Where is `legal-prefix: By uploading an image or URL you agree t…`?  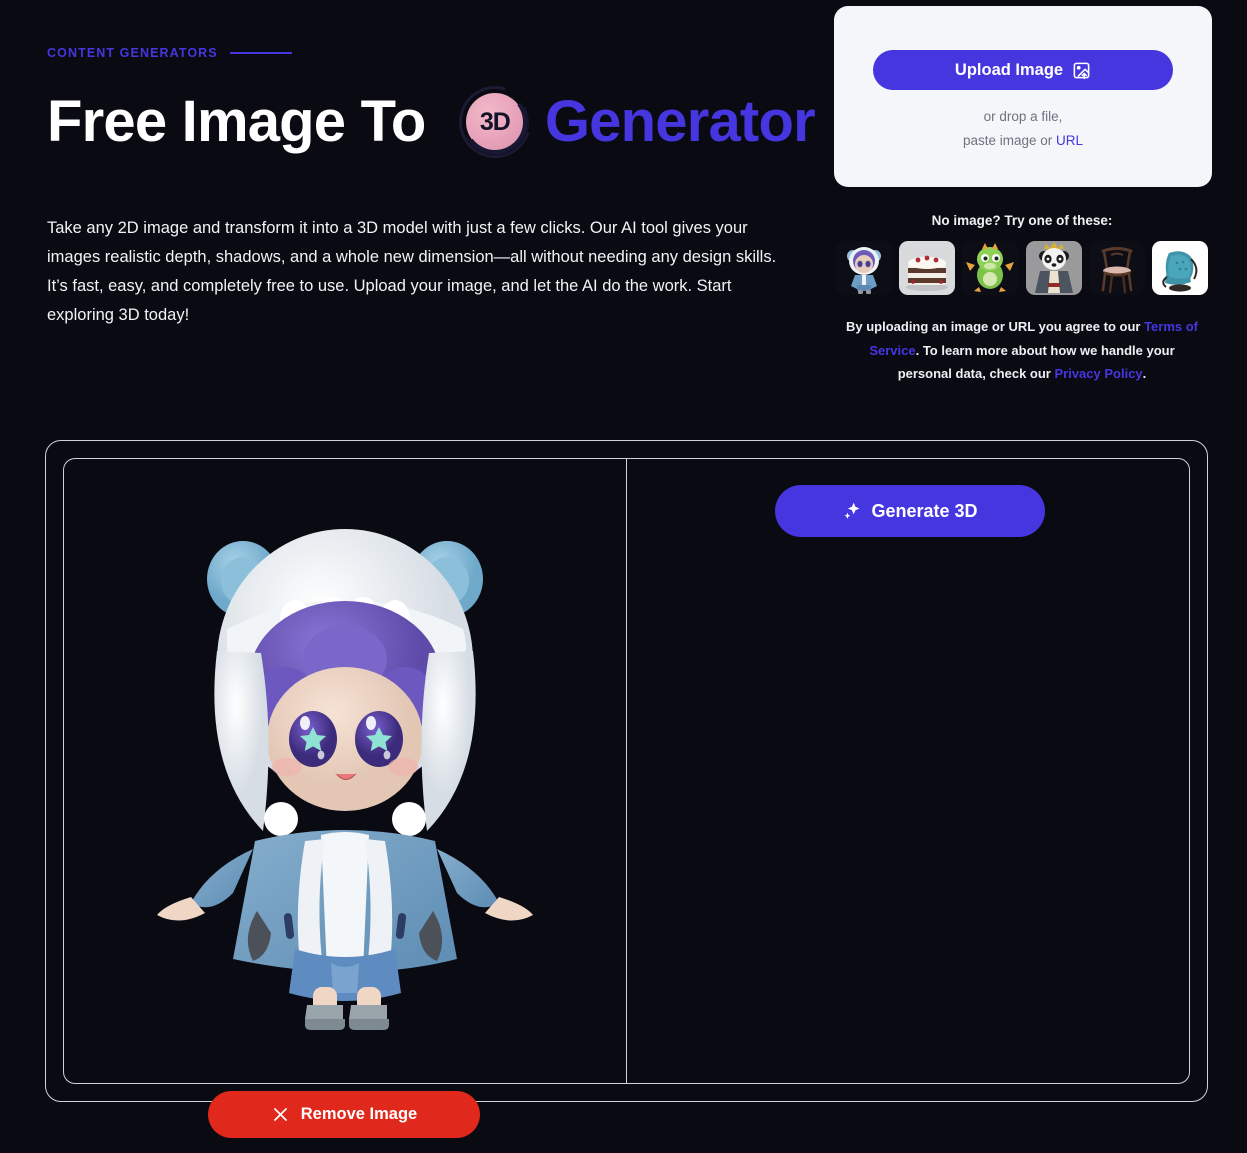
legal-prefix: By uploading an image or URL you agree t… is located at coordinates (995, 326).